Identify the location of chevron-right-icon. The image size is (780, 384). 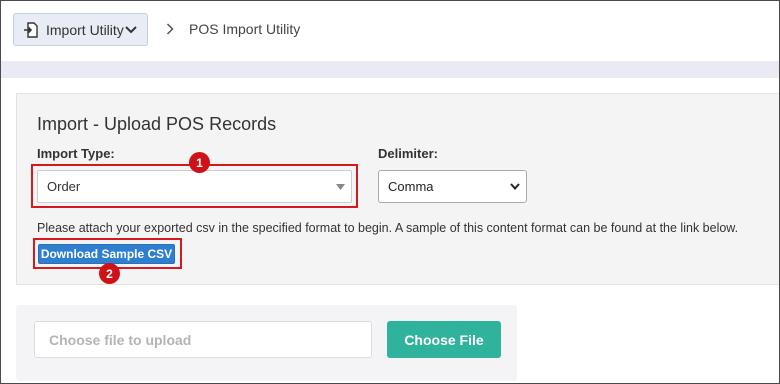
(170, 29).